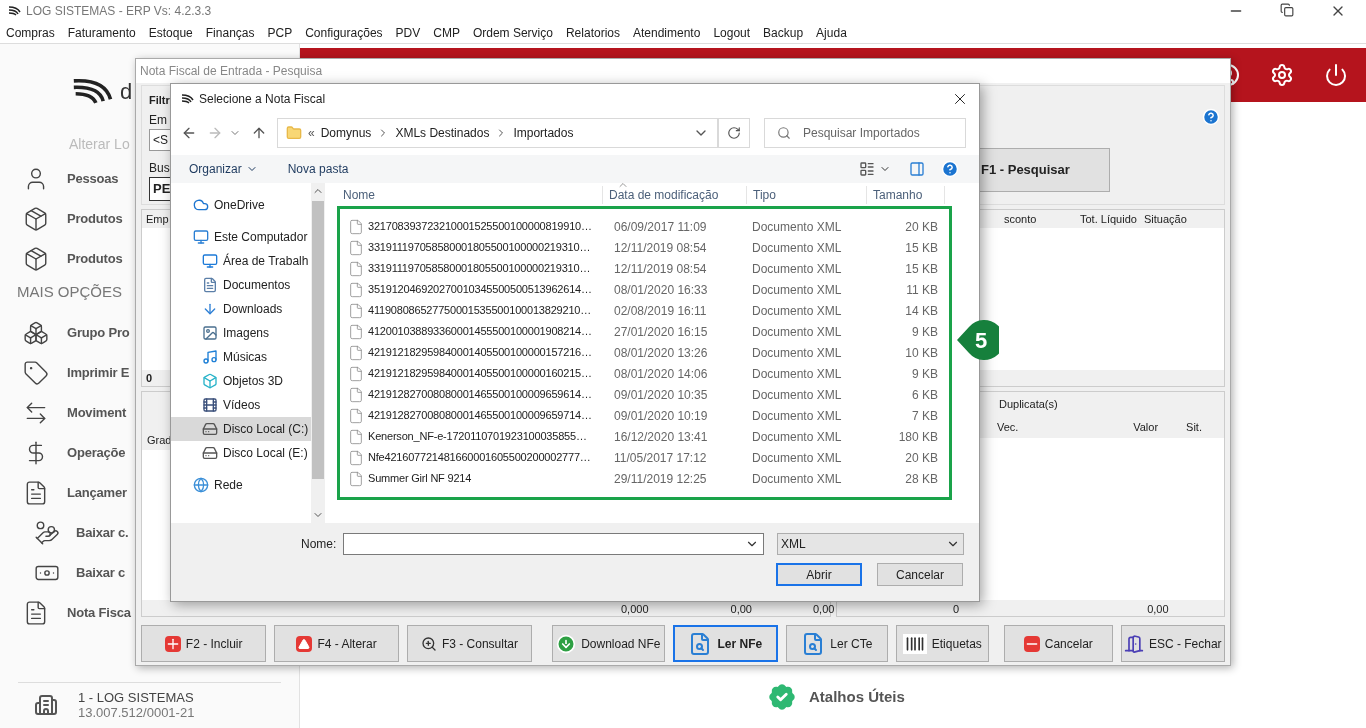 This screenshot has height=728, width=1366. I want to click on column-header: Emp, so click(157, 219).